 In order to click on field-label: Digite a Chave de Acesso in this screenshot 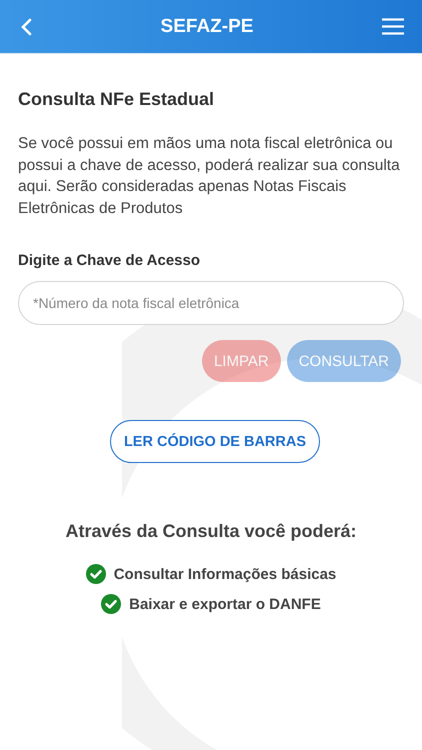, I will do `click(110, 260)`.